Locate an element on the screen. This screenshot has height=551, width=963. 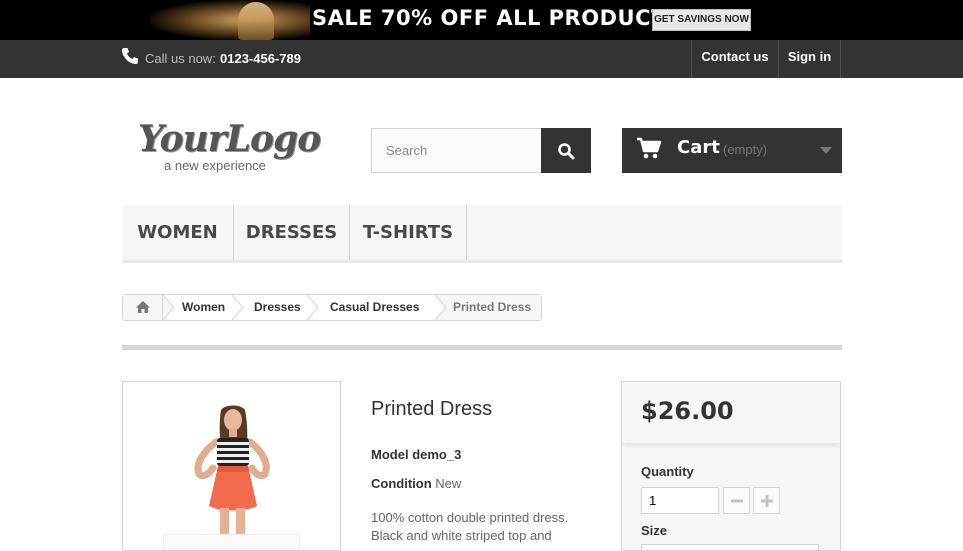
quantity-decrease-button is located at coordinates (736, 500).